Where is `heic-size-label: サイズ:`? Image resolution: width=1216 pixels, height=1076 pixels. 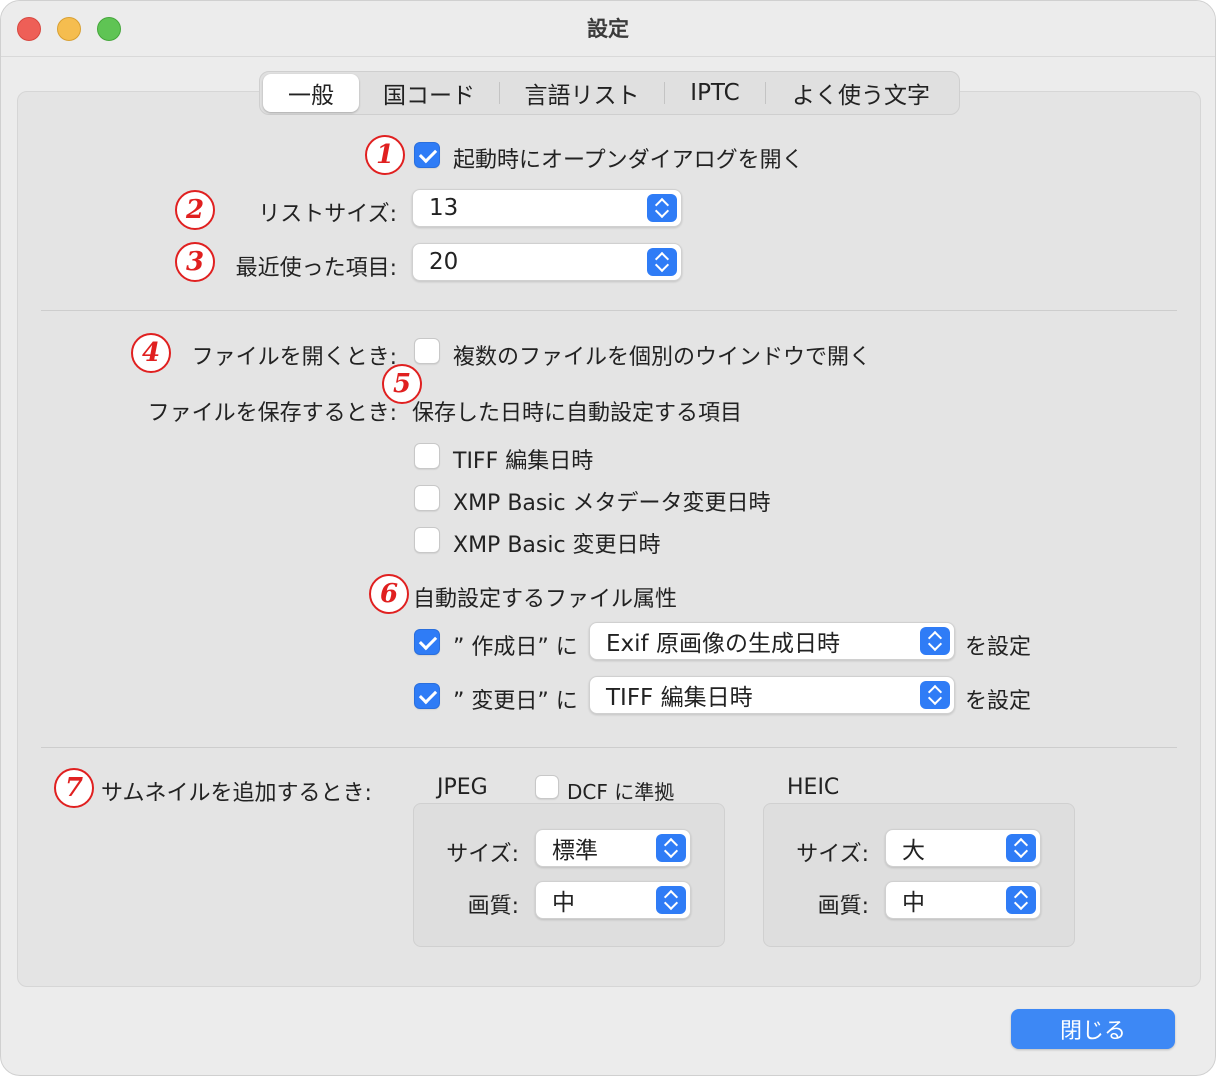
heic-size-label: サイズ: is located at coordinates (832, 854).